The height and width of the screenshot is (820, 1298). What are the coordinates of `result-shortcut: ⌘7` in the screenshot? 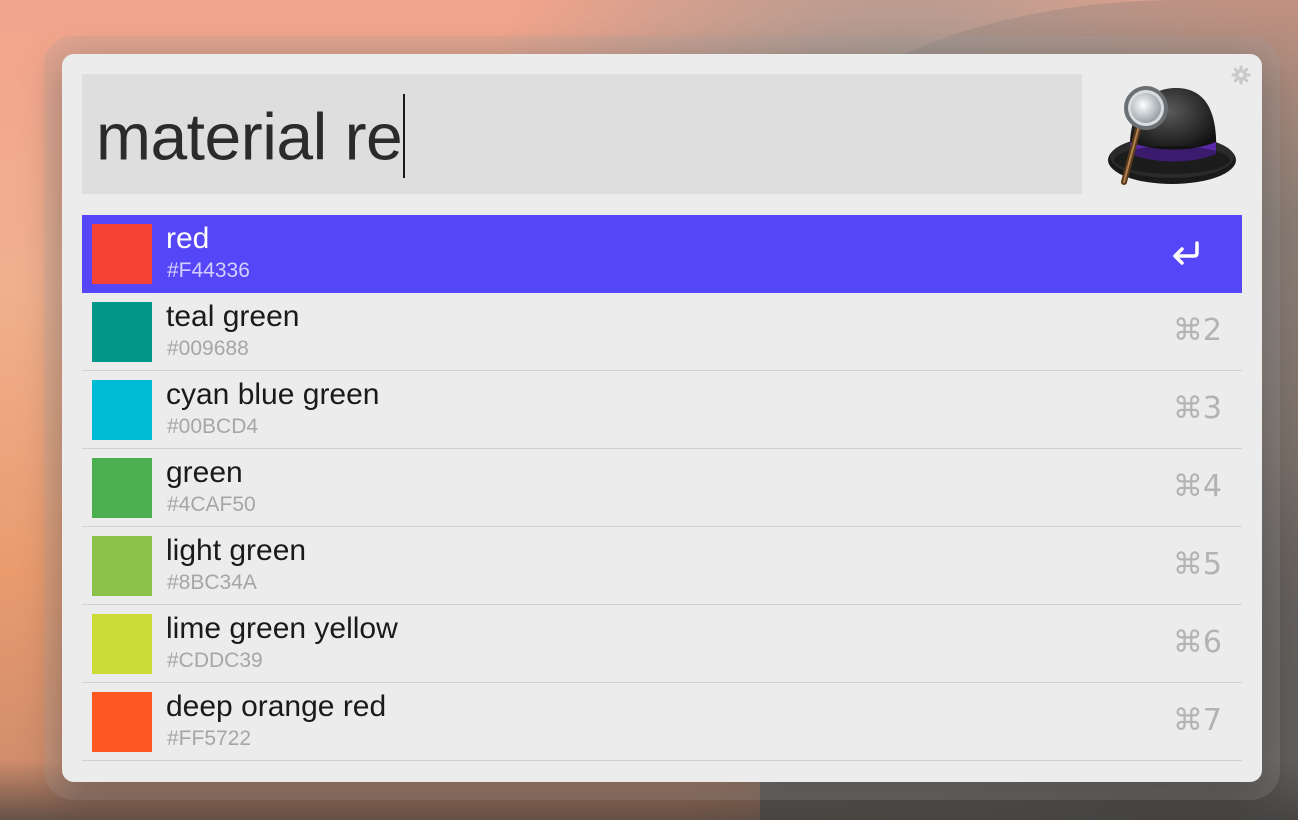 It's located at (1197, 720).